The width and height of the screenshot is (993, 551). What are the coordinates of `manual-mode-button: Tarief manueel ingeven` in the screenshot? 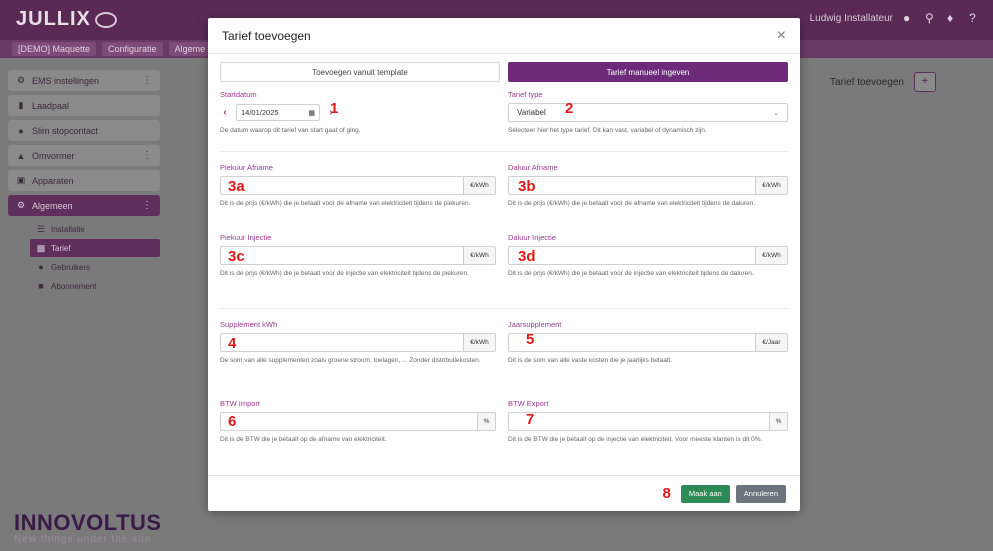 It's located at (648, 72).